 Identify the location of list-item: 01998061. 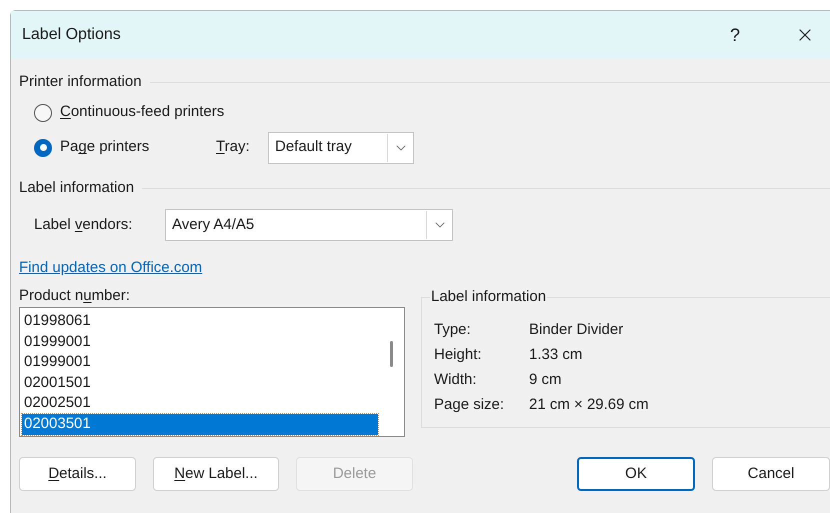
(200, 321).